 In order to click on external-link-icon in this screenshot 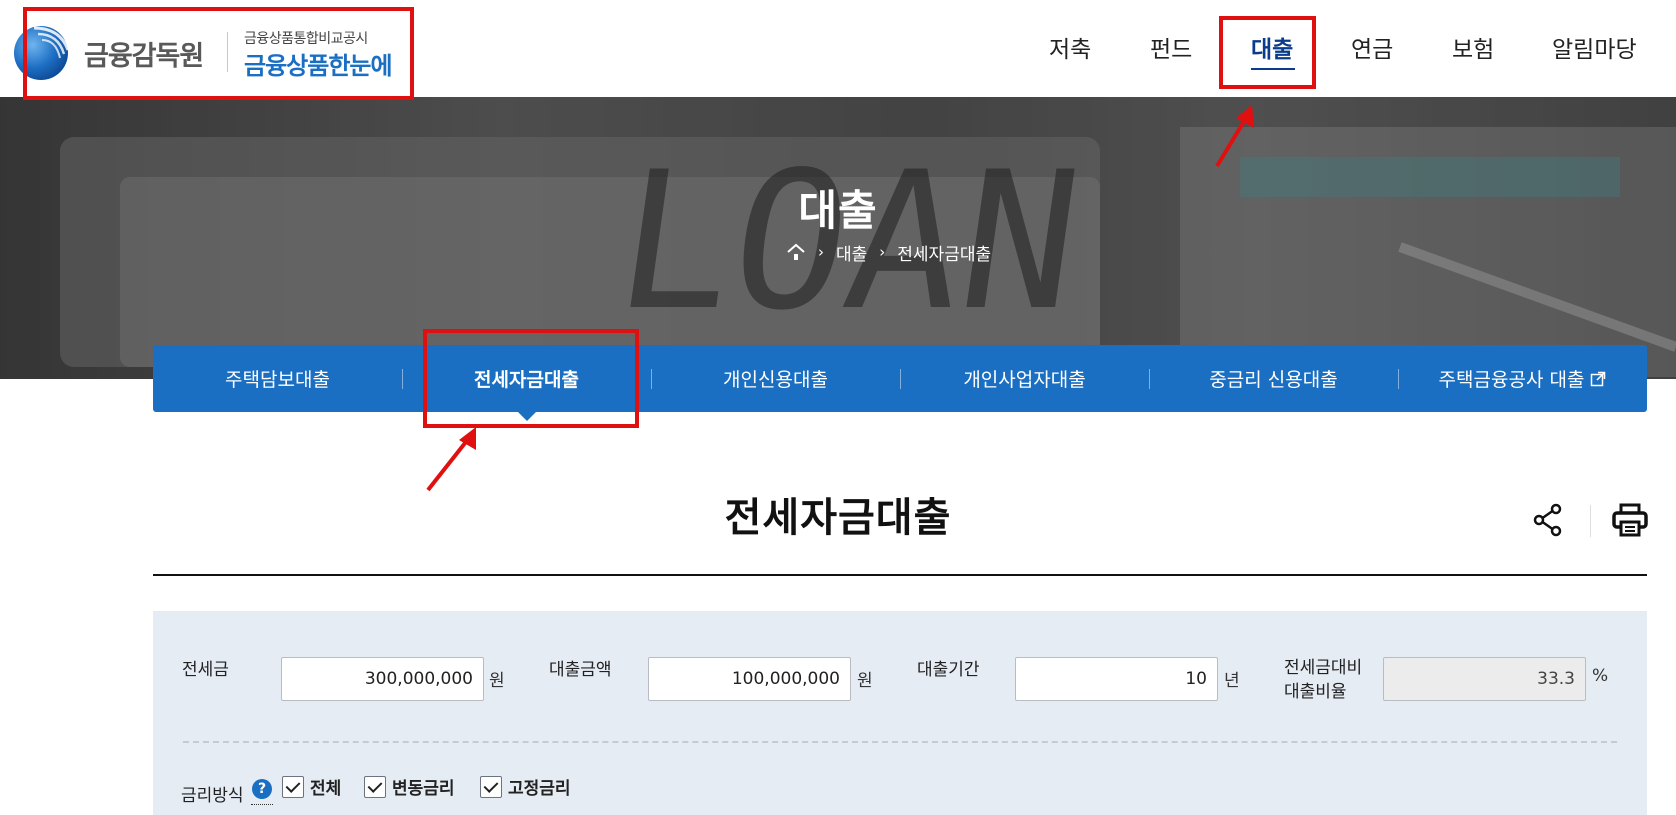, I will do `click(1598, 378)`.